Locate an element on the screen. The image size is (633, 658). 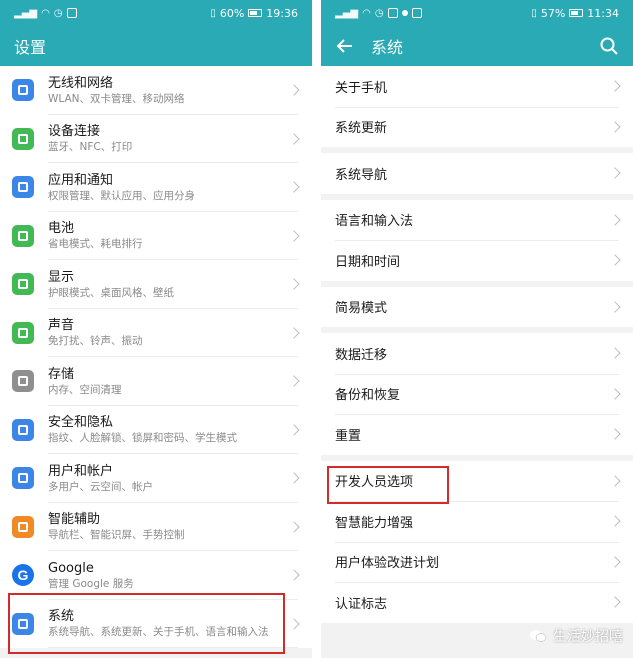
wechat-icon is located at coordinates (538, 636).